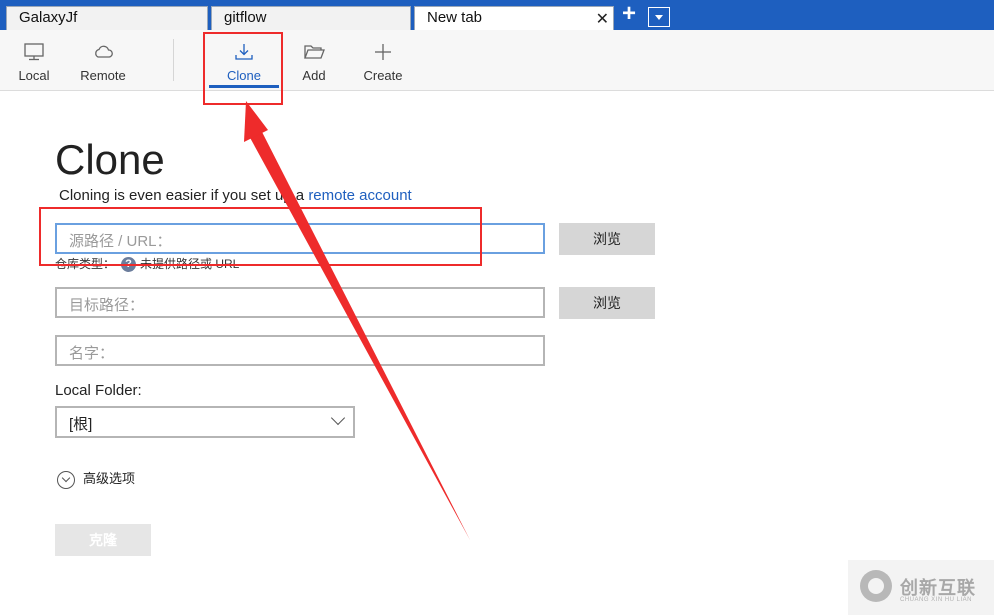 The width and height of the screenshot is (994, 615). I want to click on toolbar-divider, so click(173, 60).